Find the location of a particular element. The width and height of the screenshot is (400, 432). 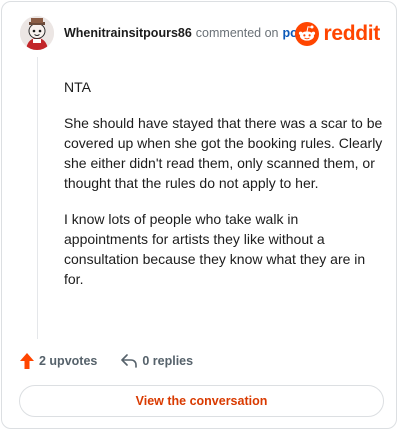

upvote-arrow-icon is located at coordinates (27, 361).